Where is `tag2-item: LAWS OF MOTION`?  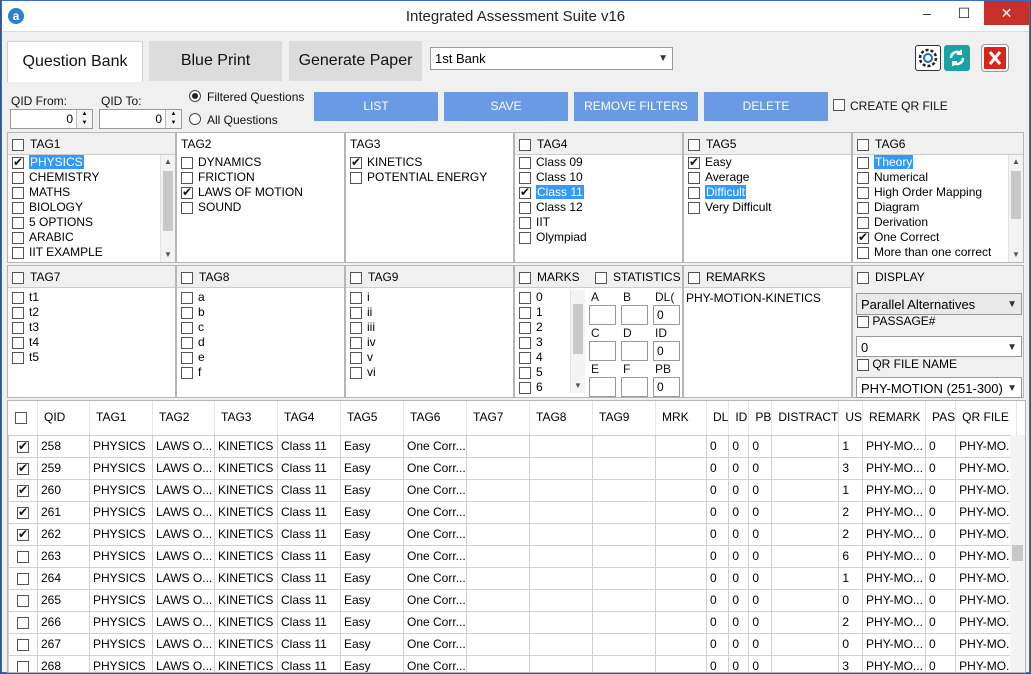
tag2-item: LAWS OF MOTION is located at coordinates (260, 192).